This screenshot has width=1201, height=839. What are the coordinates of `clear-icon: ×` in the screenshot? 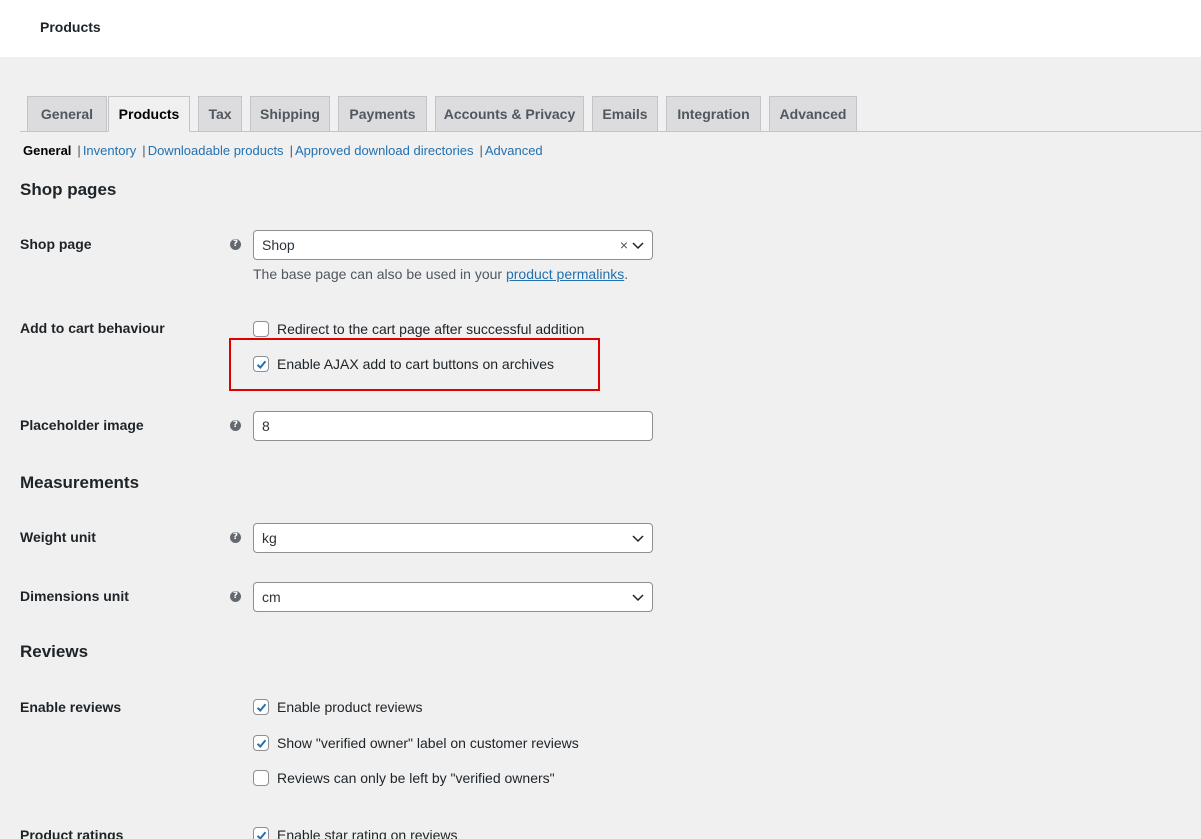 It's located at (624, 245).